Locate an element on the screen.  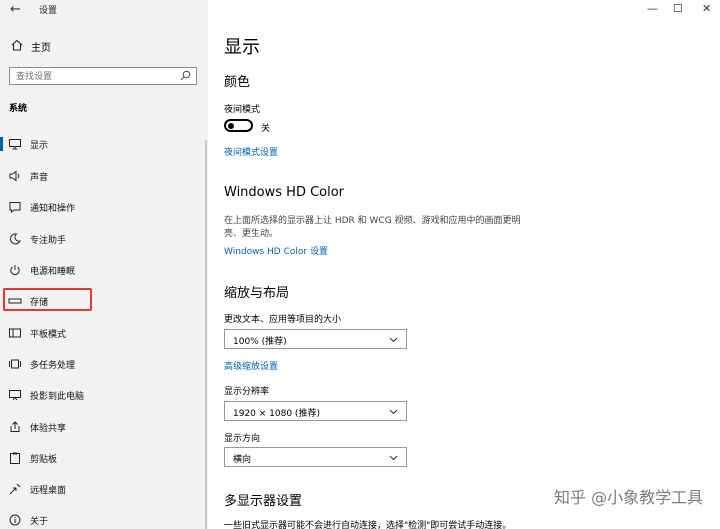
sidebar-item-display: 显示 is located at coordinates (104, 144).